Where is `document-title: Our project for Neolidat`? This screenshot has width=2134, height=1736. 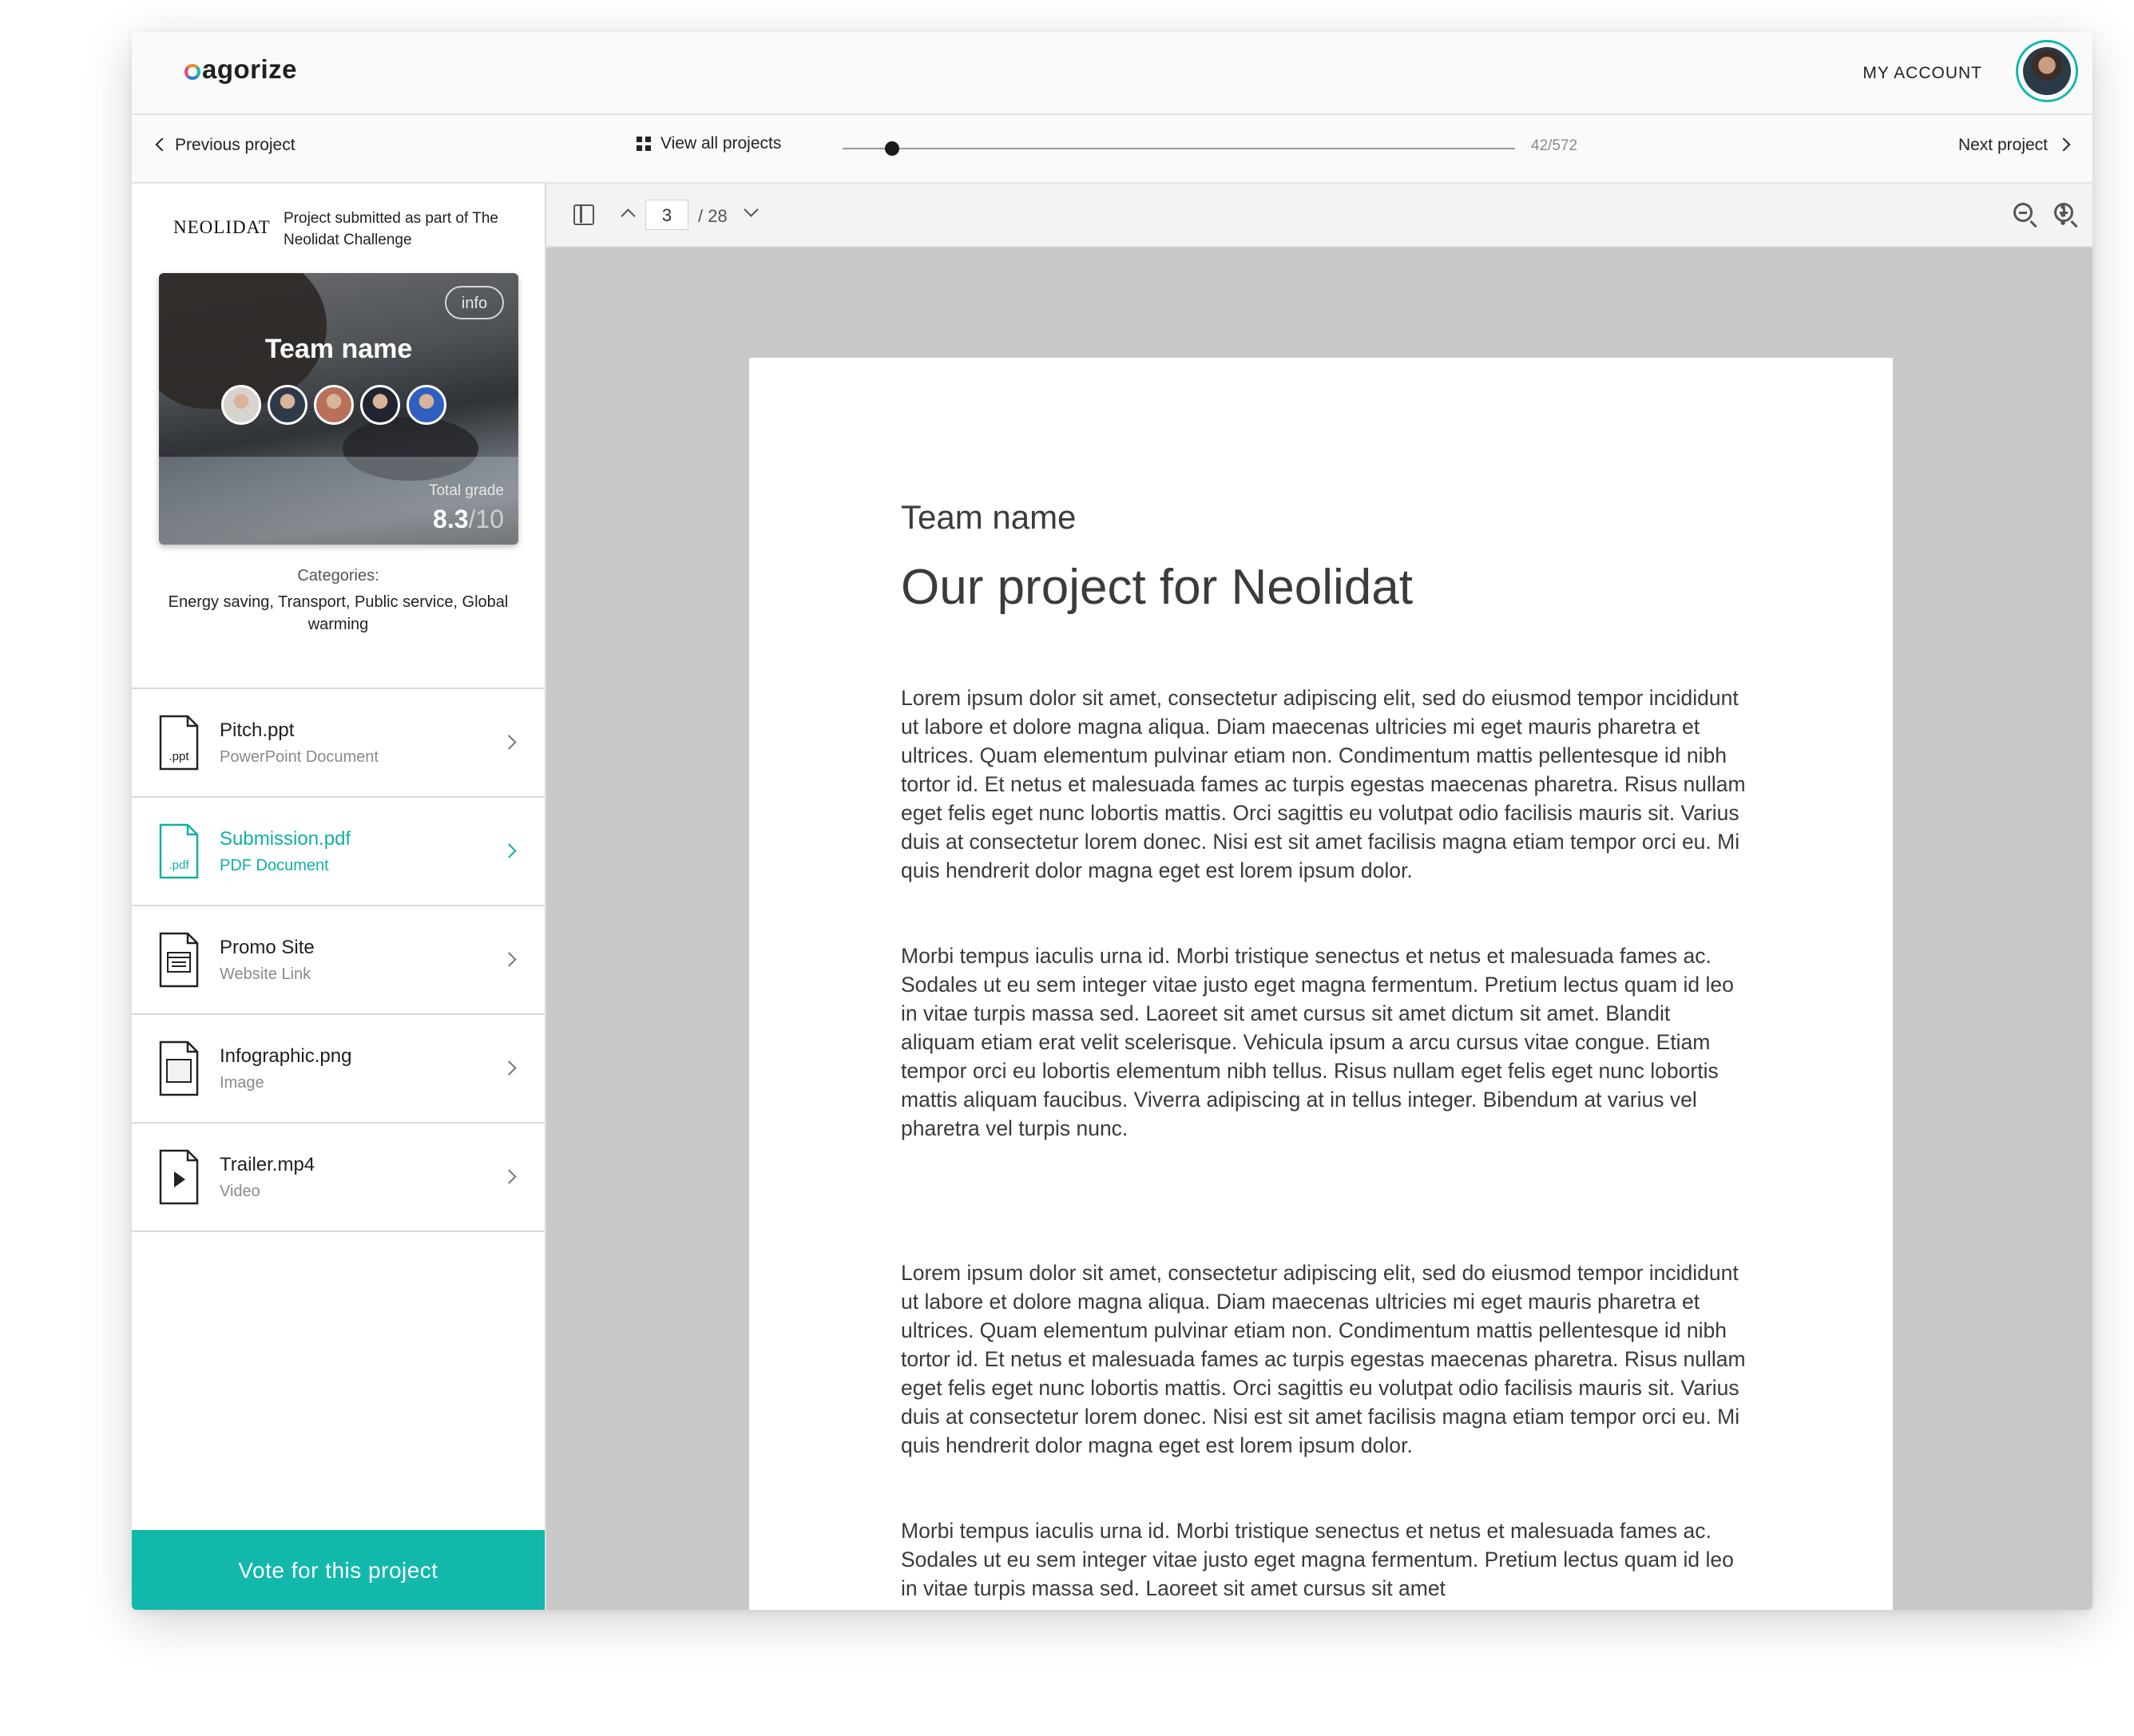 document-title: Our project for Neolidat is located at coordinates (1157, 587).